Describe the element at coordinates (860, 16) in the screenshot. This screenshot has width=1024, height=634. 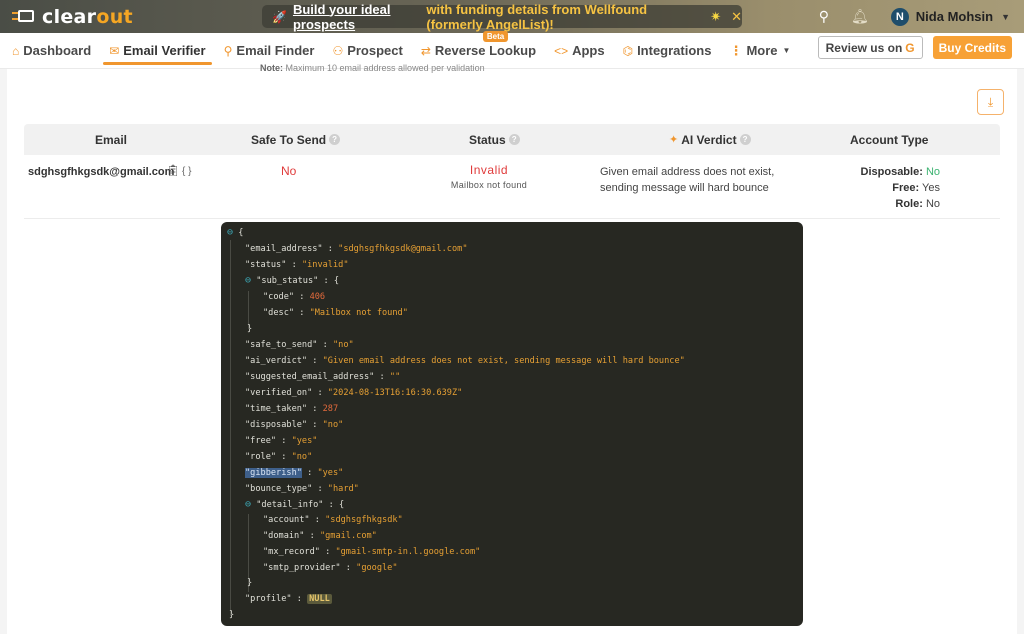
I see `bell-icon: 🔔︎` at that location.